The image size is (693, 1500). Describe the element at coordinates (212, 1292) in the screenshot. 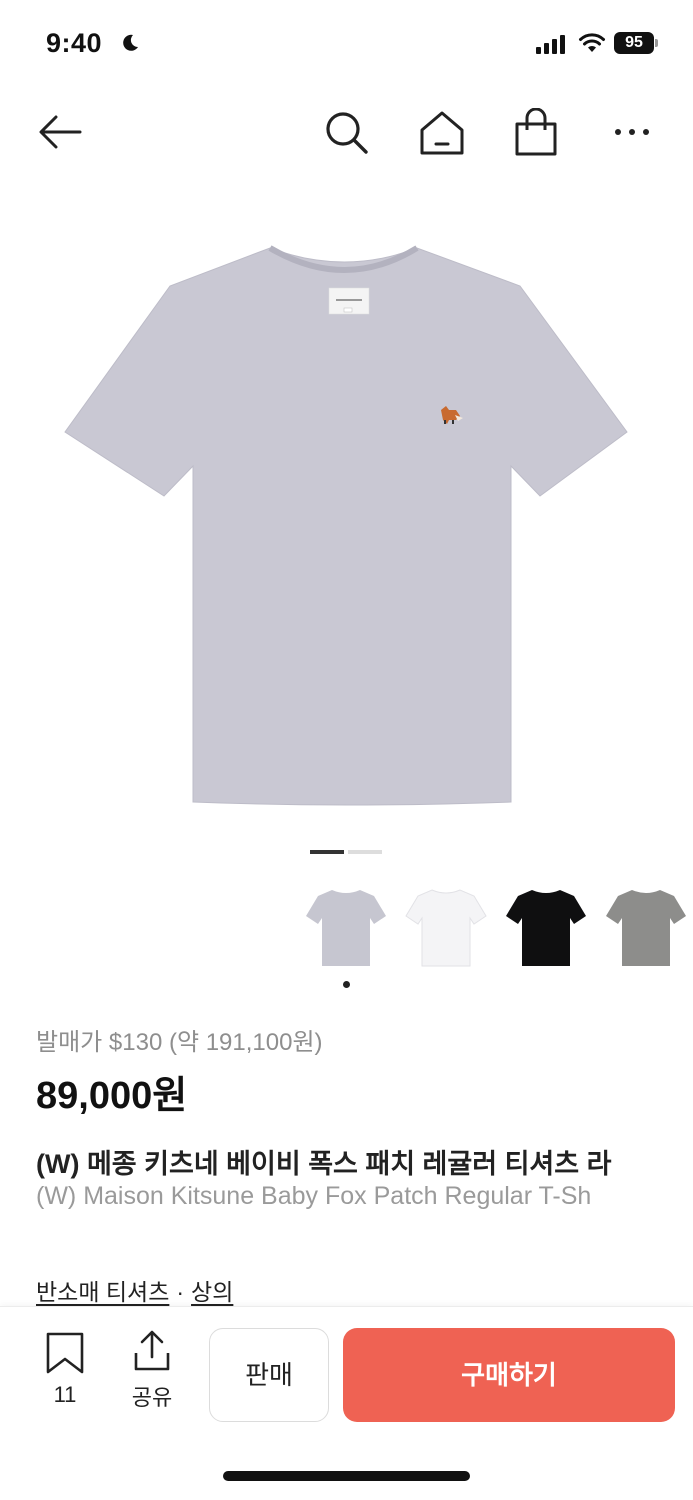

I see `category-link-tops: 상의` at that location.